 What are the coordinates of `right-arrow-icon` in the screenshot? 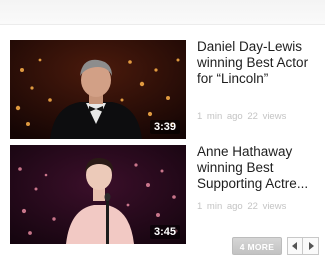 It's located at (311, 246).